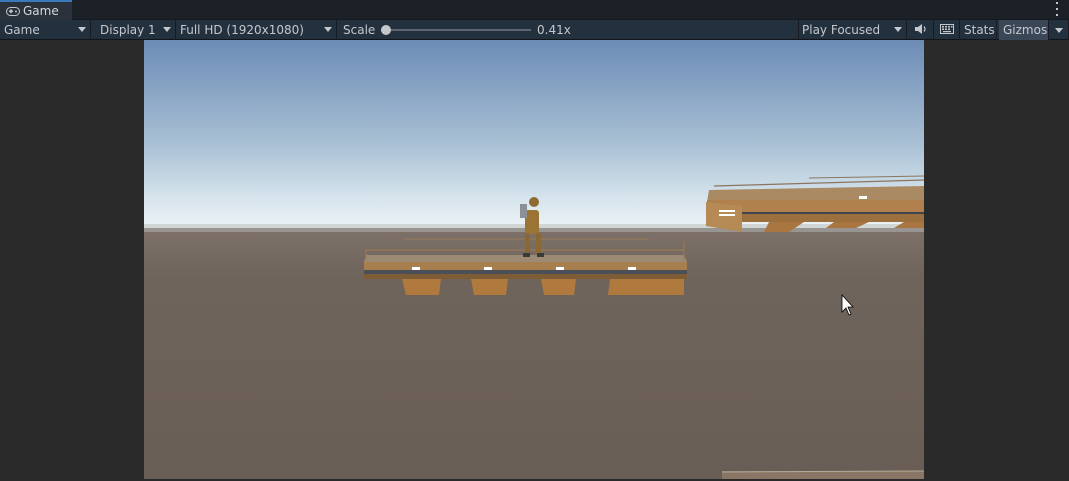 This screenshot has height=481, width=1069. Describe the element at coordinates (13, 11) in the screenshot. I see `gamepad-icon` at that location.